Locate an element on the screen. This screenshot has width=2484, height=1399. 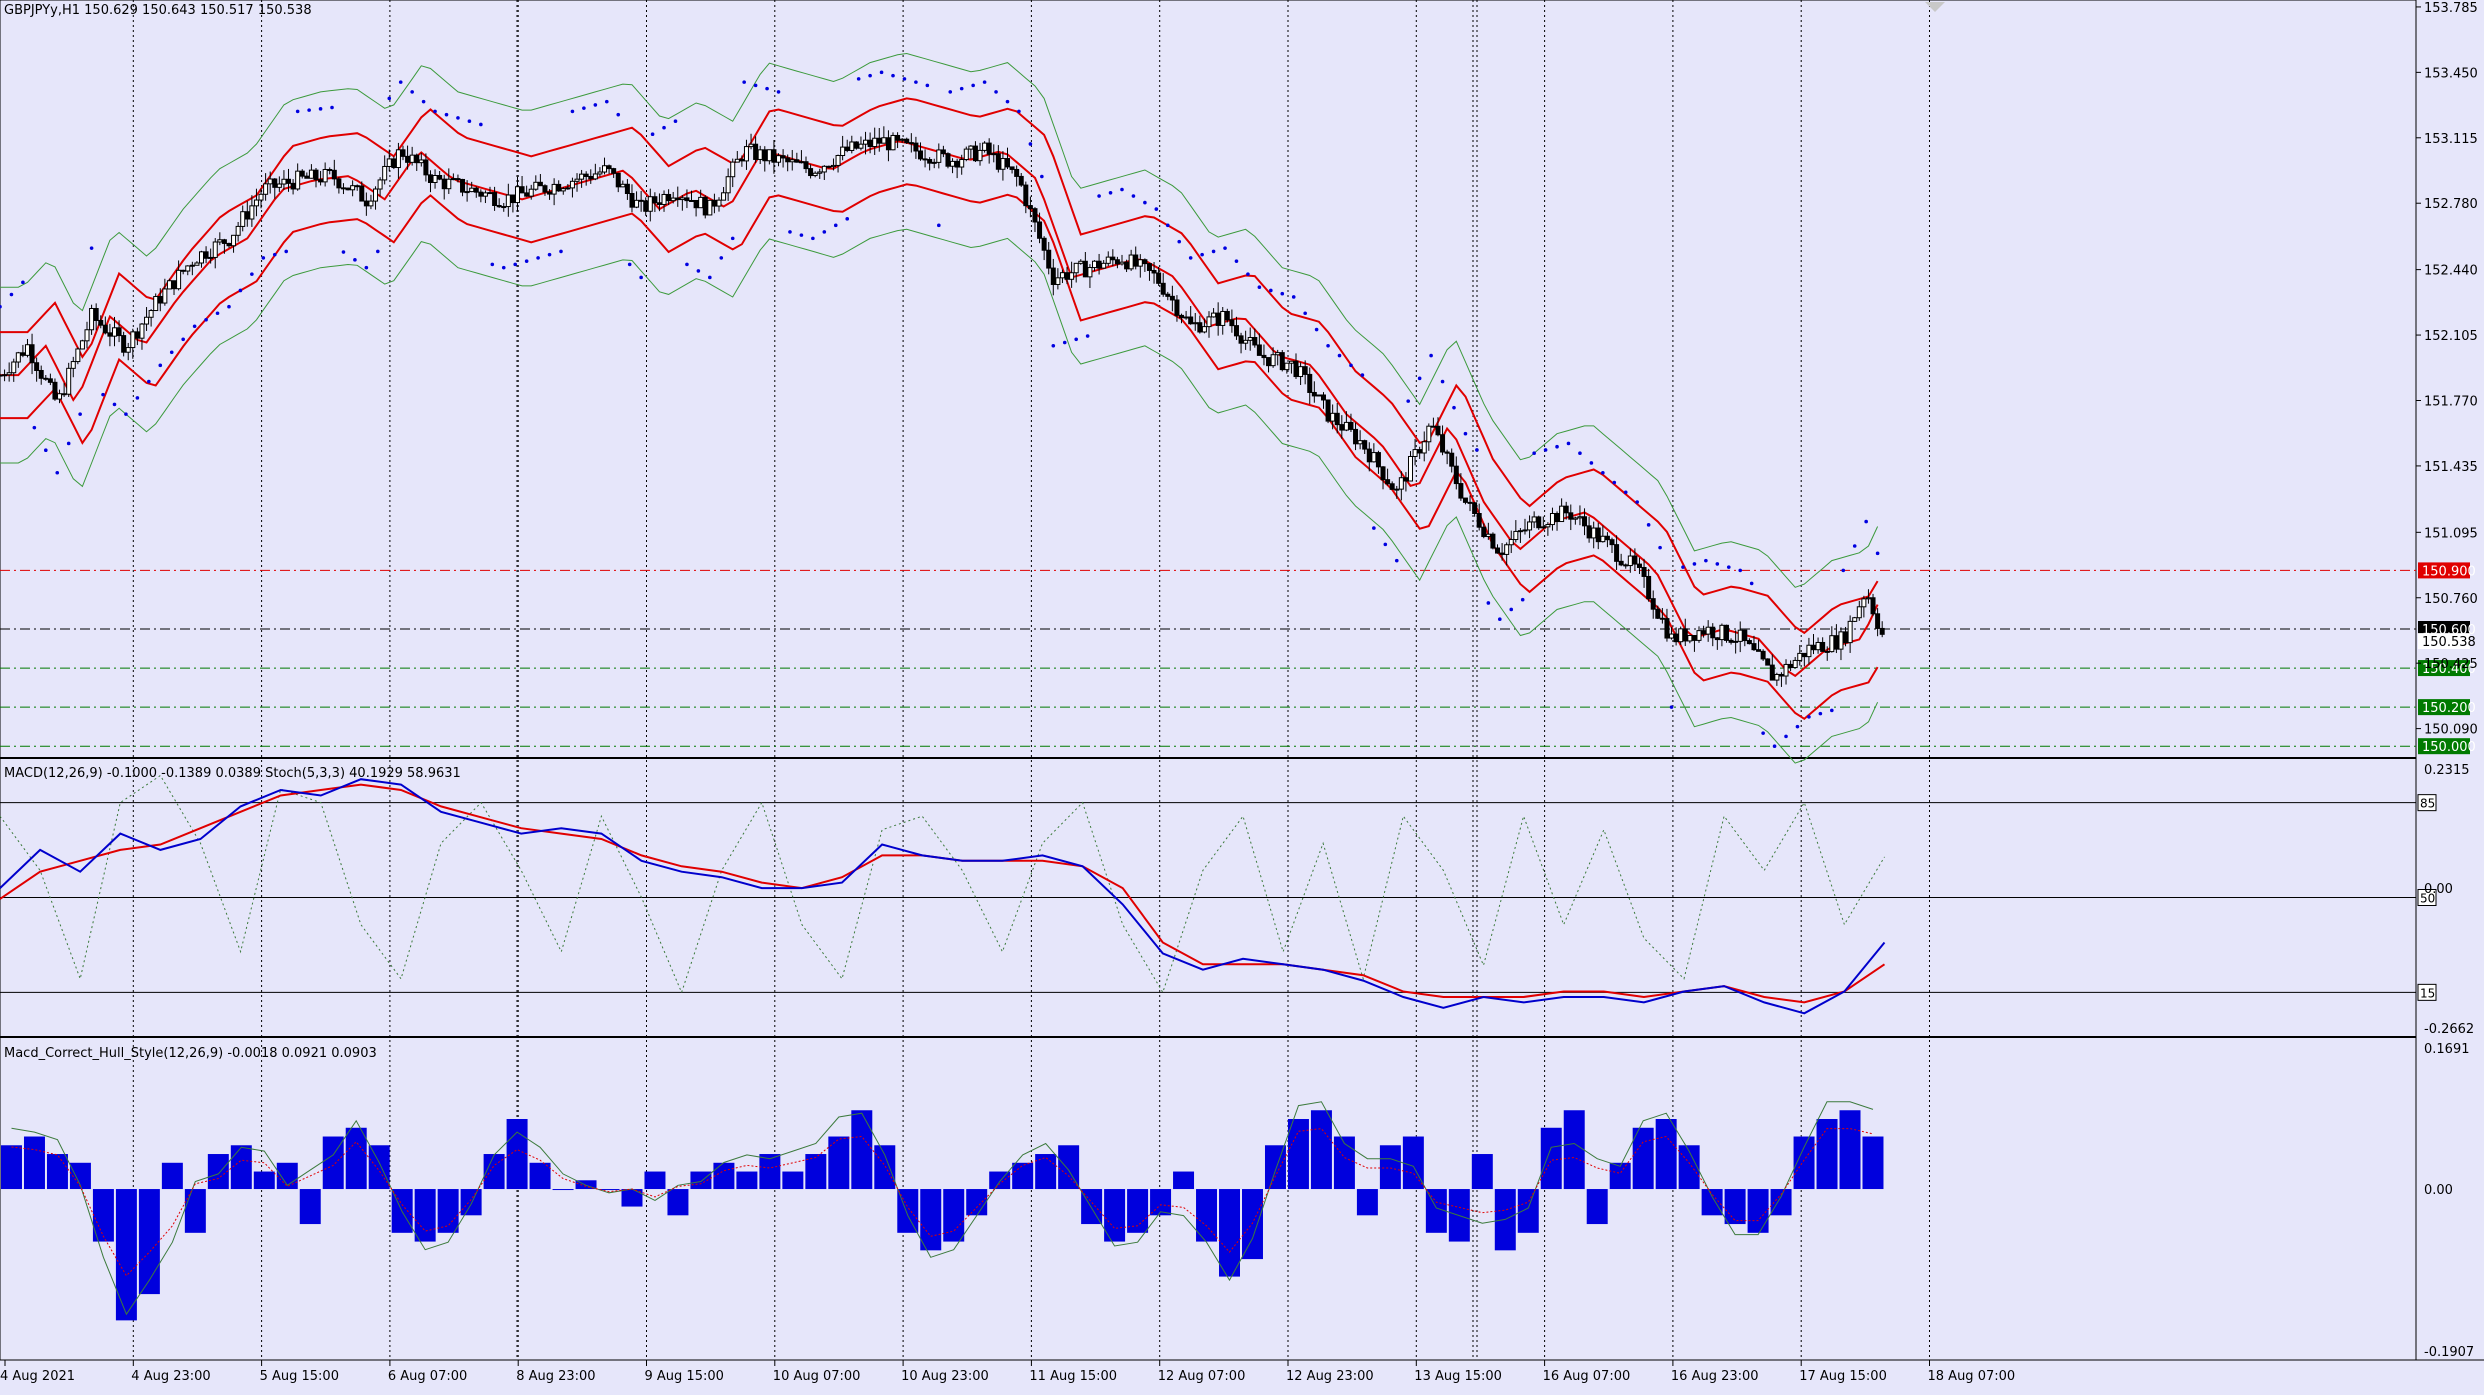
price-tick-label: 153.450 is located at coordinates (2451, 73).